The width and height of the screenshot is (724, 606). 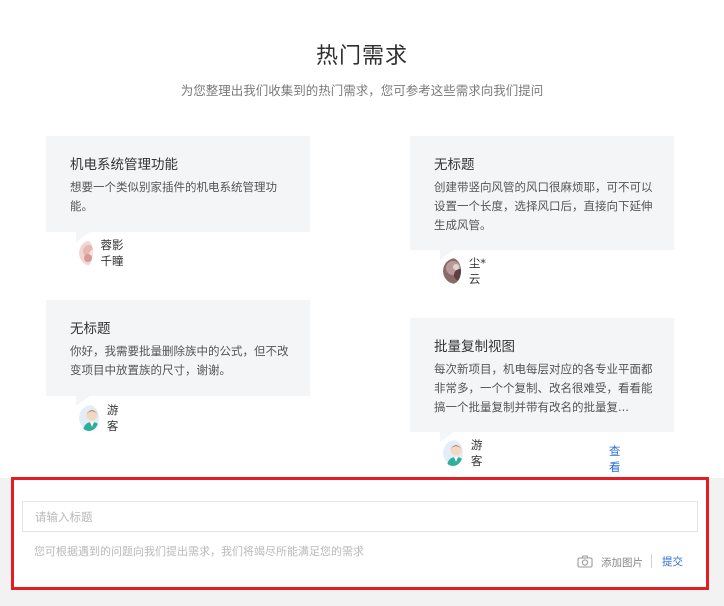 What do you see at coordinates (362, 90) in the screenshot?
I see `page-subtitle: 为您整理出我们收集到的热门需求，您可参考这些需求向我们提问` at bounding box center [362, 90].